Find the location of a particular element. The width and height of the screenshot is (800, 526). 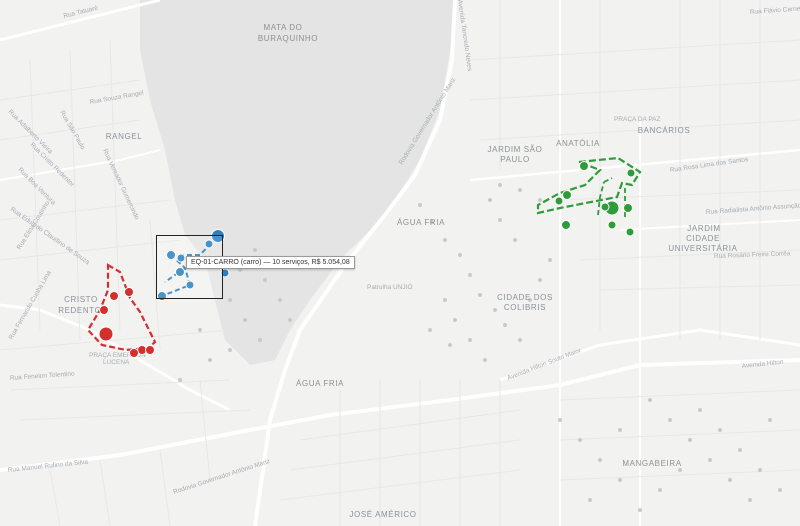

label-bancarios: BANCÁRIOS is located at coordinates (664, 130).